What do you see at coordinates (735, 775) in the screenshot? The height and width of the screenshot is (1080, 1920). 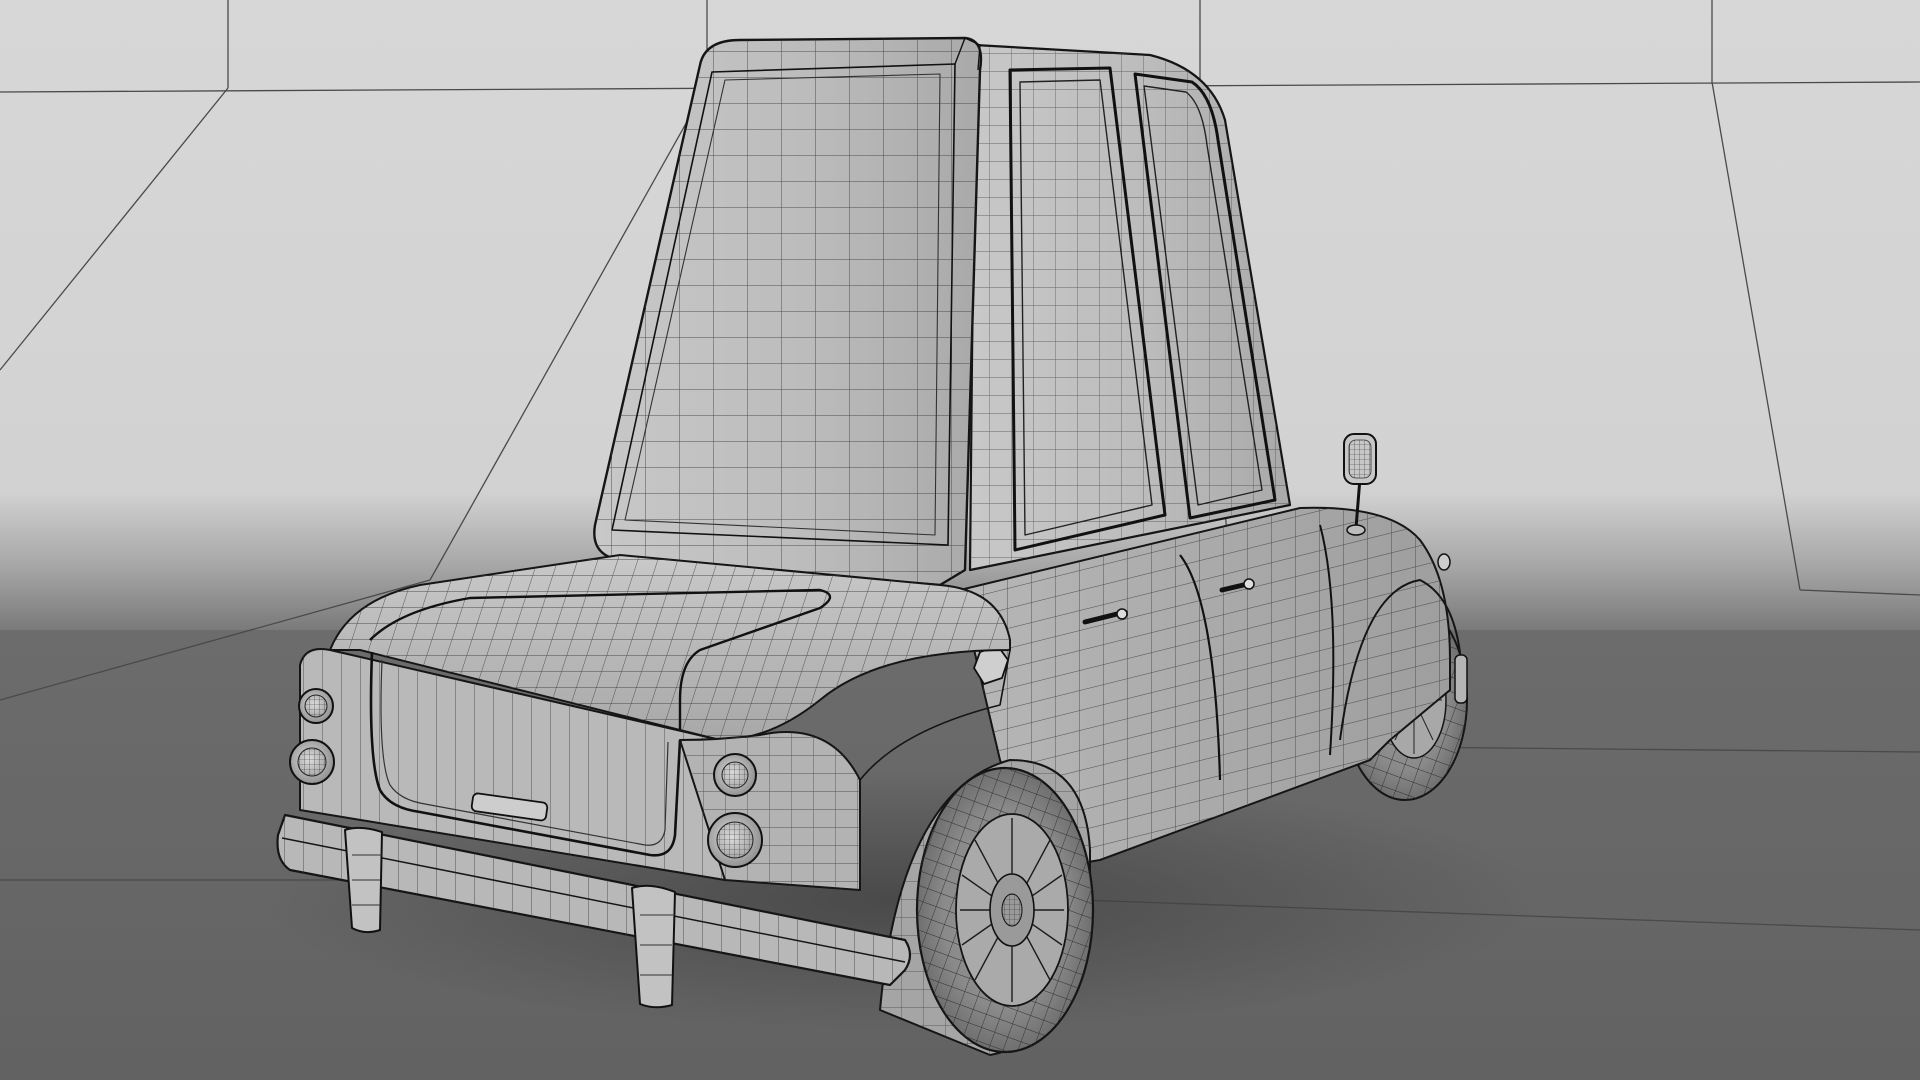 I see `tail-lamp-right-upper` at bounding box center [735, 775].